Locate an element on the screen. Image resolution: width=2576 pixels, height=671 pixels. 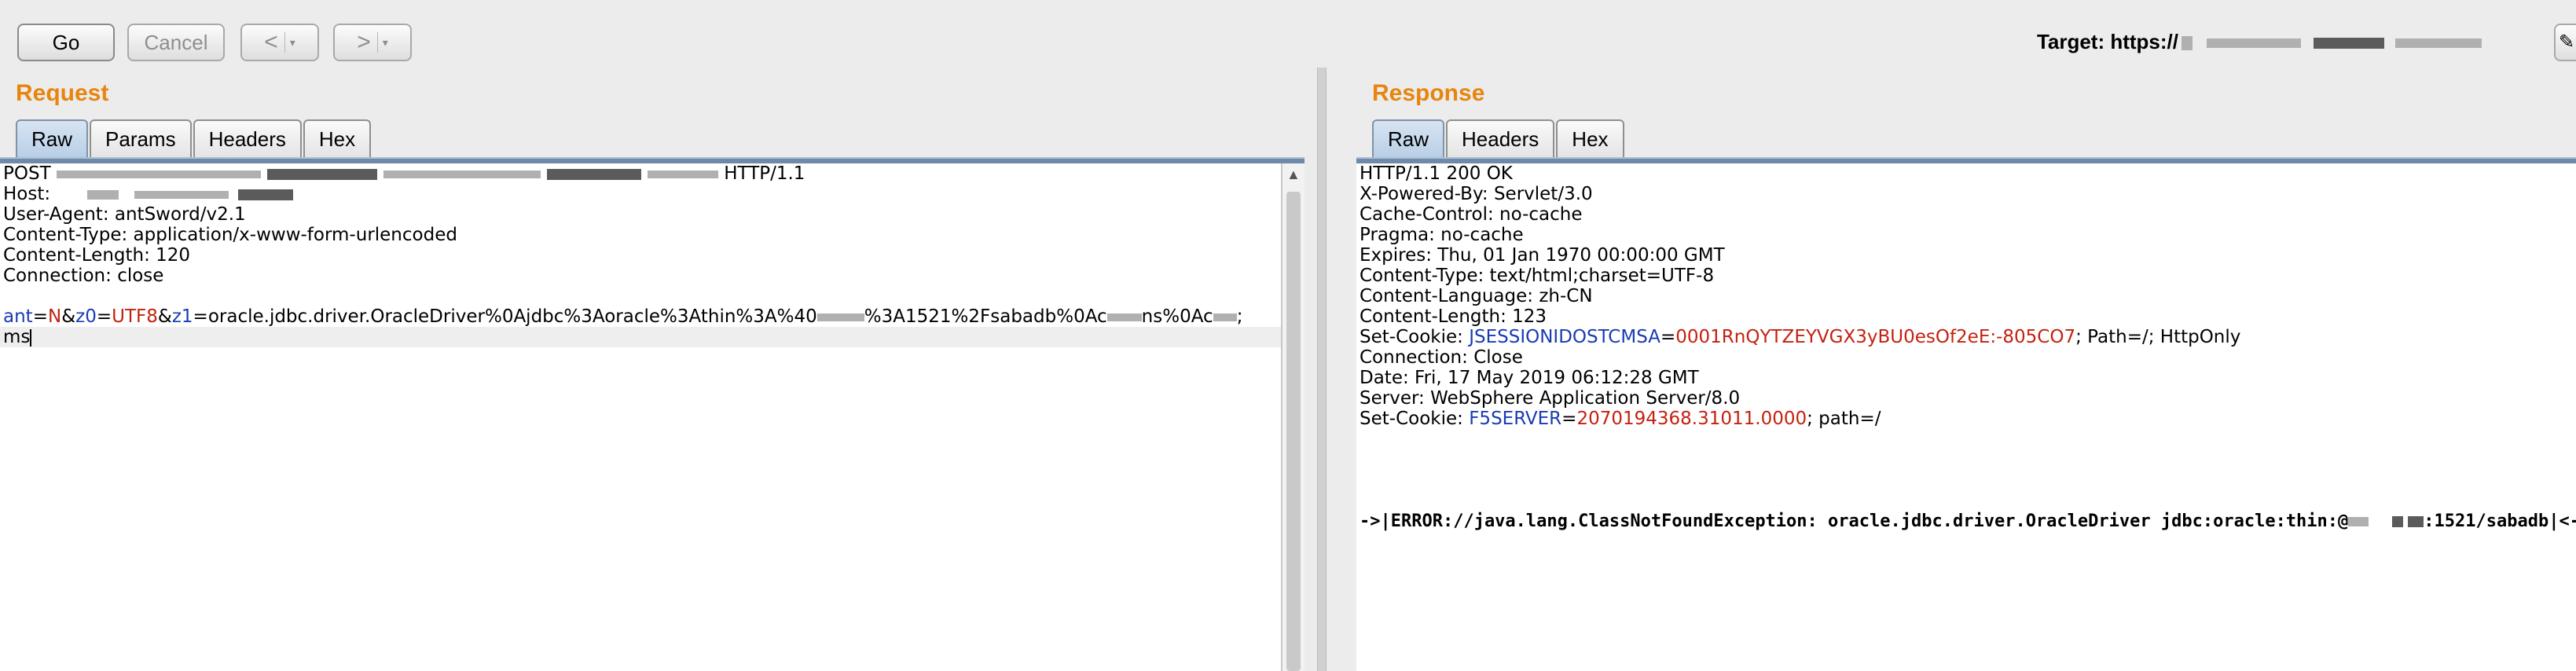
request-tab-headers: Headers is located at coordinates (247, 138).